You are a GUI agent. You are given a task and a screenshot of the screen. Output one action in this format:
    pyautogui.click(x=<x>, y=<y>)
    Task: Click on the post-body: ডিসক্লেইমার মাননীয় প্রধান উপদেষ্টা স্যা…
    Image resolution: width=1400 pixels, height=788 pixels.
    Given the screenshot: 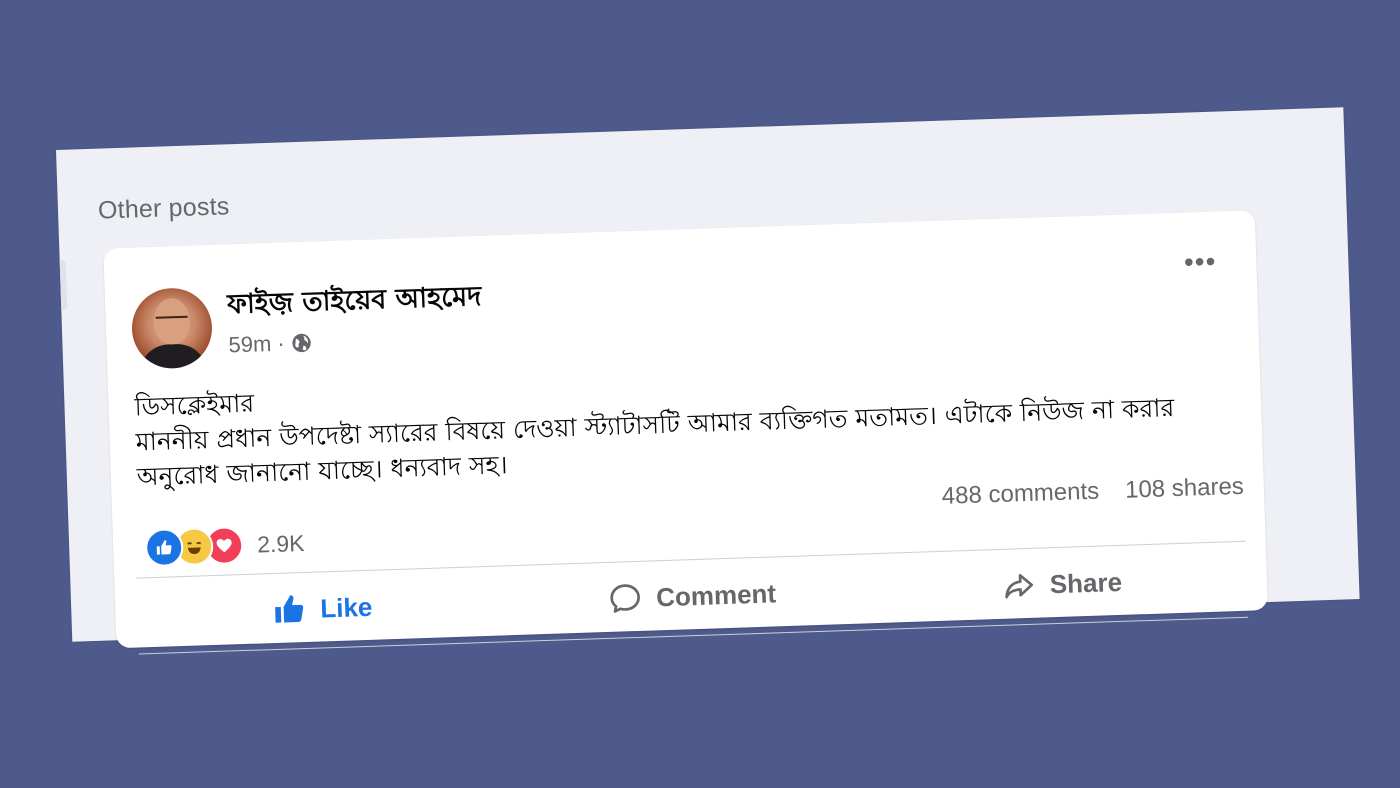 What is the action you would take?
    pyautogui.click(x=690, y=424)
    